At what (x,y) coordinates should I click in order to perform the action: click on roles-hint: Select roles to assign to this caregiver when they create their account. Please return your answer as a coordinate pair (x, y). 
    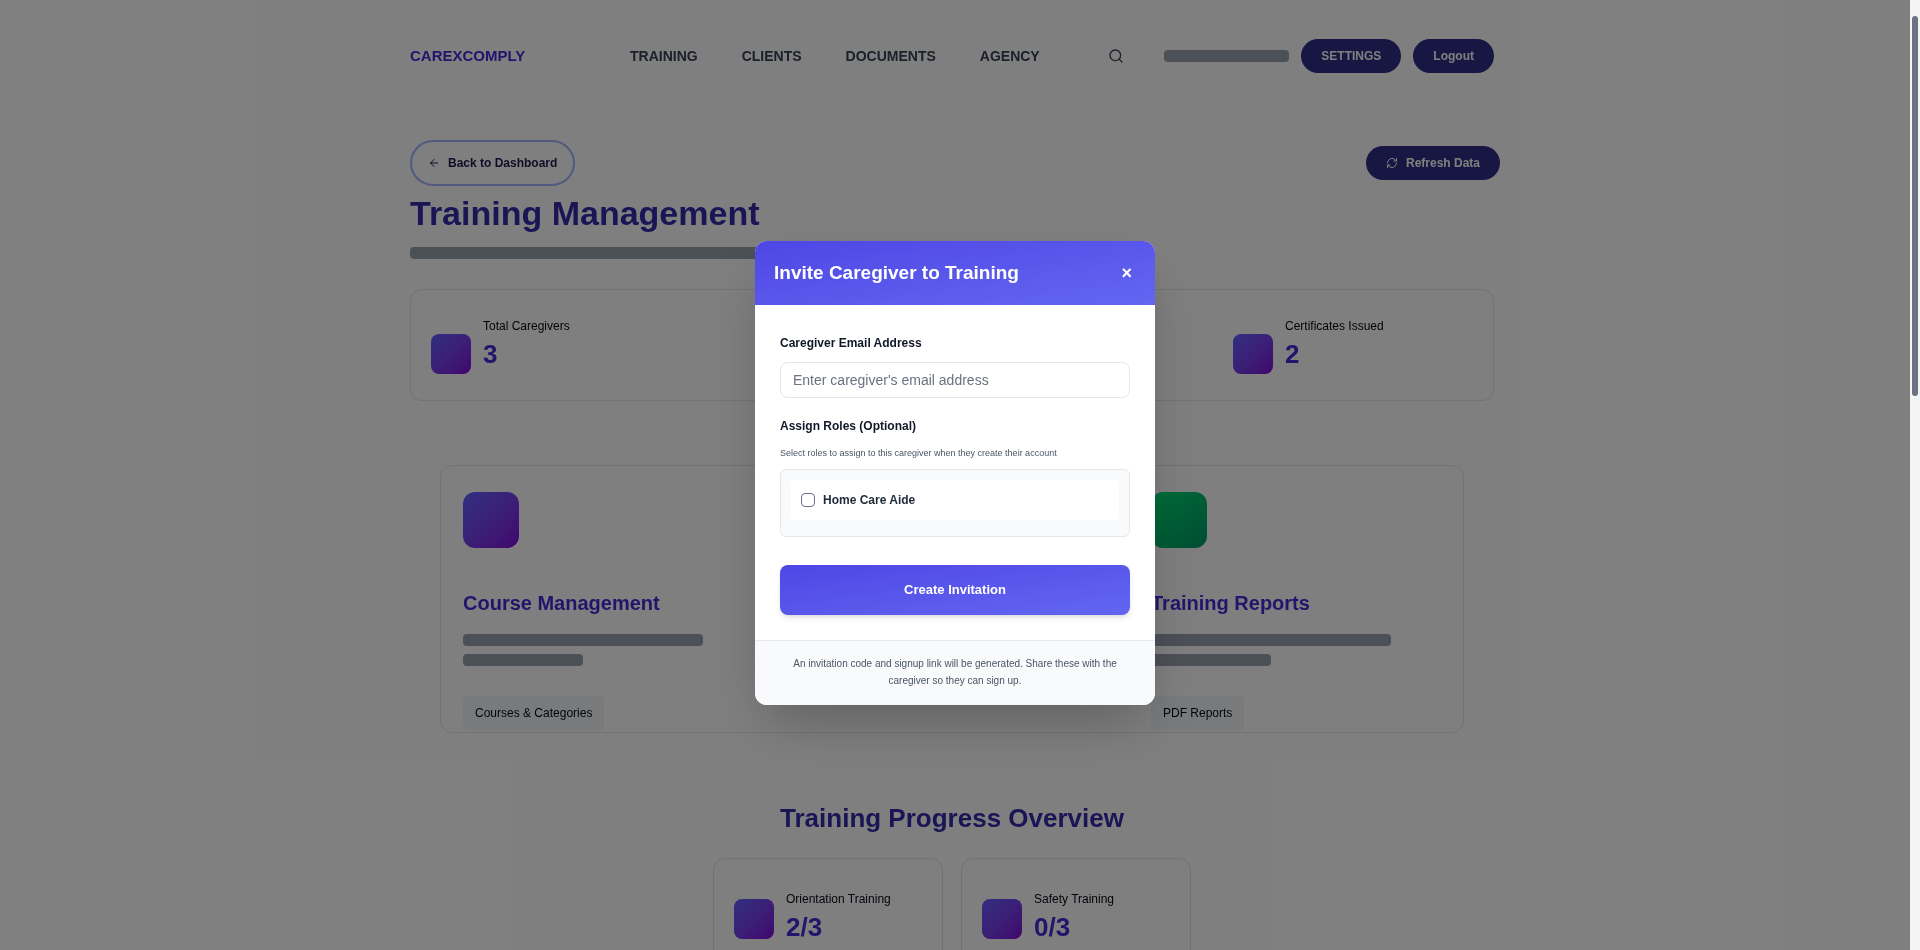
    Looking at the image, I should click on (919, 454).